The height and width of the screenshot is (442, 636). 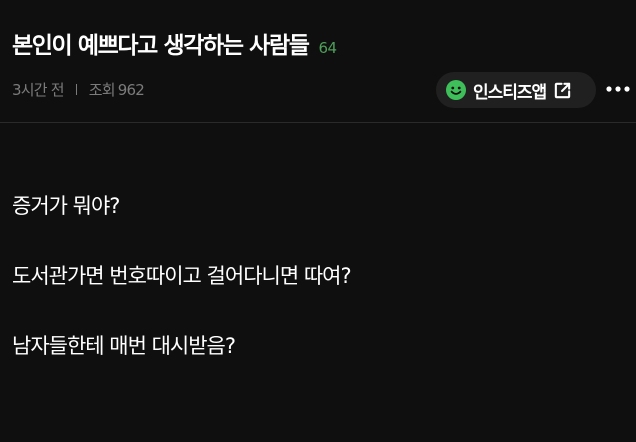 What do you see at coordinates (510, 92) in the screenshot?
I see `source-app-name: 인스티즈앱` at bounding box center [510, 92].